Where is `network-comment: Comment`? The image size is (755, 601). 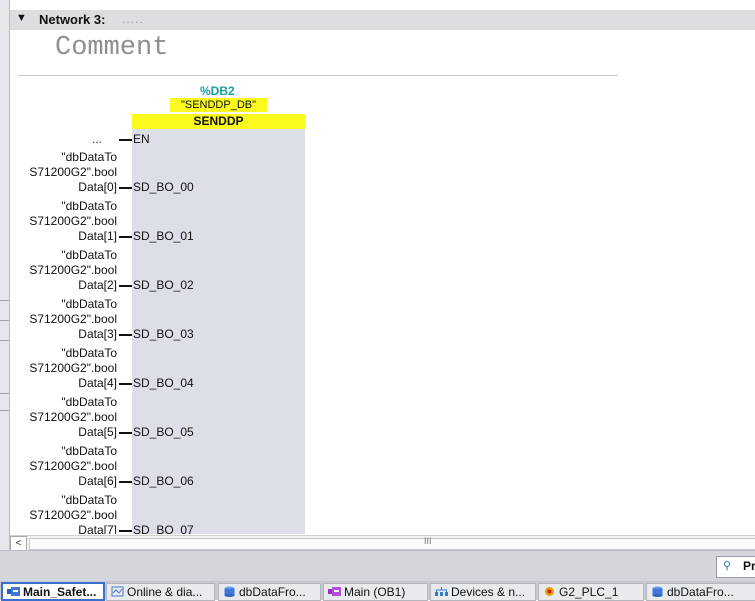 network-comment: Comment is located at coordinates (111, 48).